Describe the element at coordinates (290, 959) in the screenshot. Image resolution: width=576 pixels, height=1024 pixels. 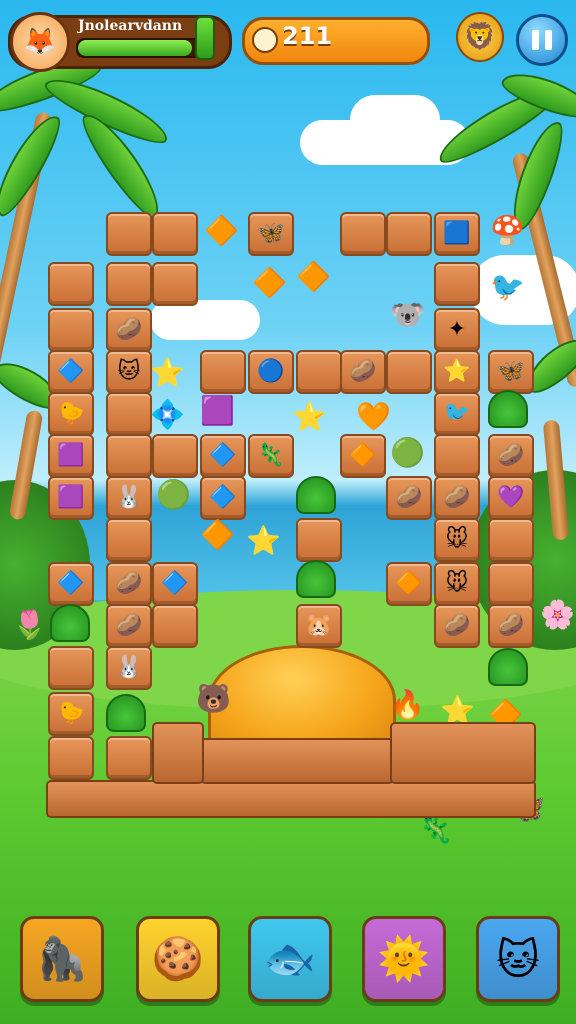
I see `fish-button: 🐟` at that location.